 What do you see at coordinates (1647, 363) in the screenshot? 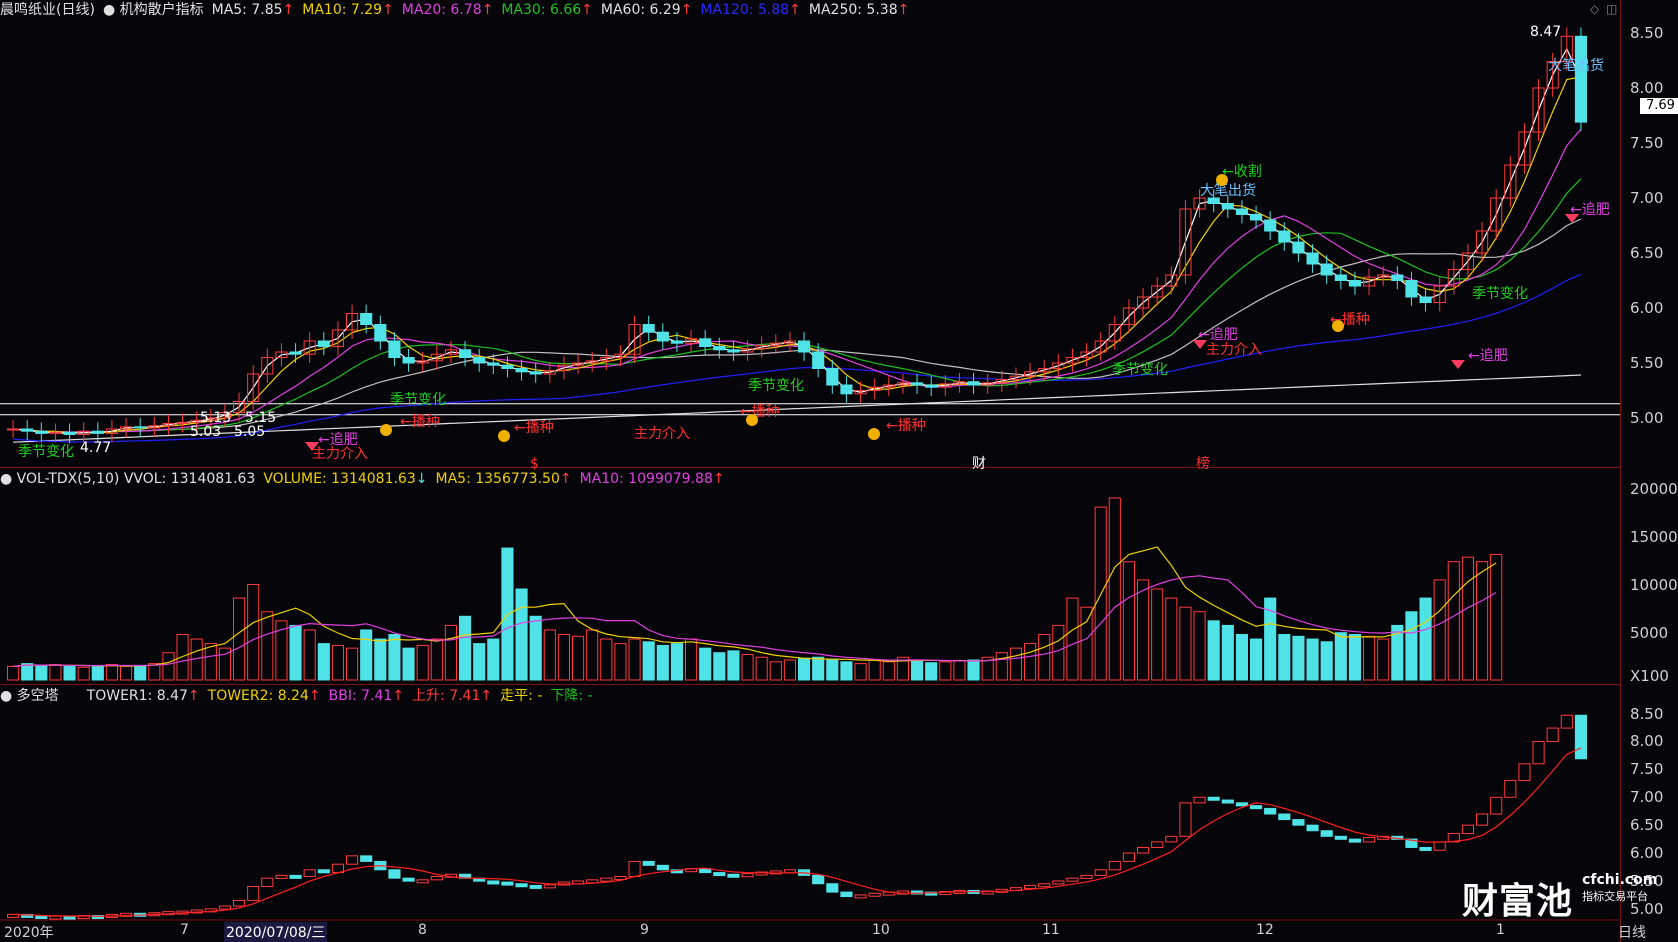
I see `price-axis-tick: 5.50` at bounding box center [1647, 363].